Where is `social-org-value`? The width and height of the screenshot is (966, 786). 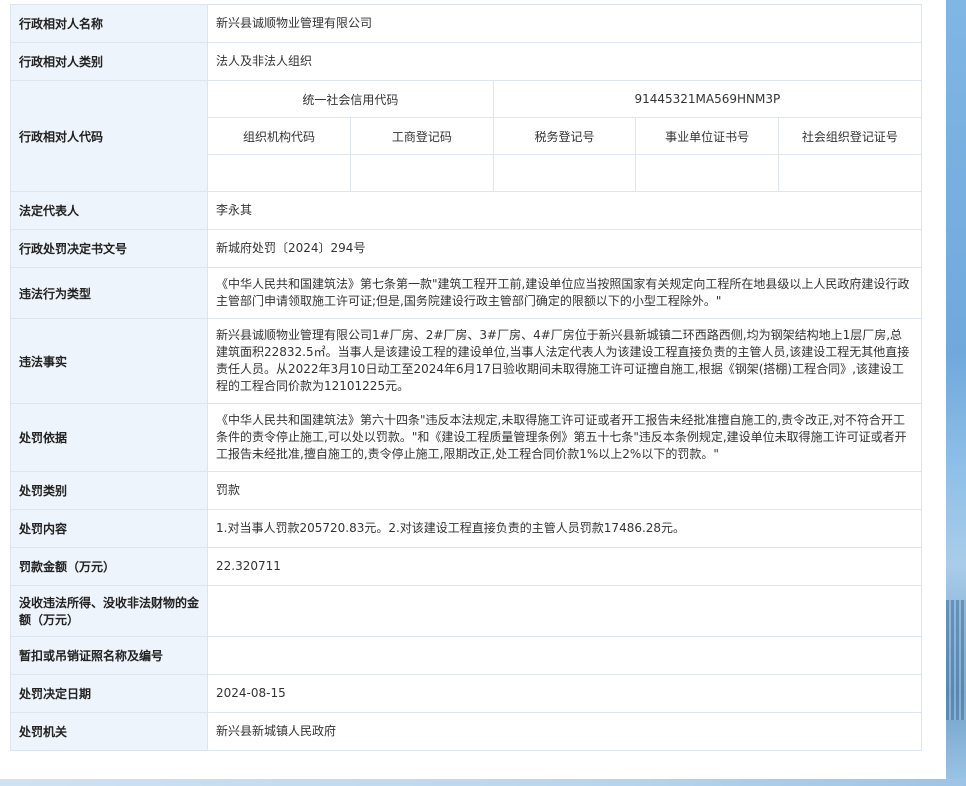
social-org-value is located at coordinates (849, 172).